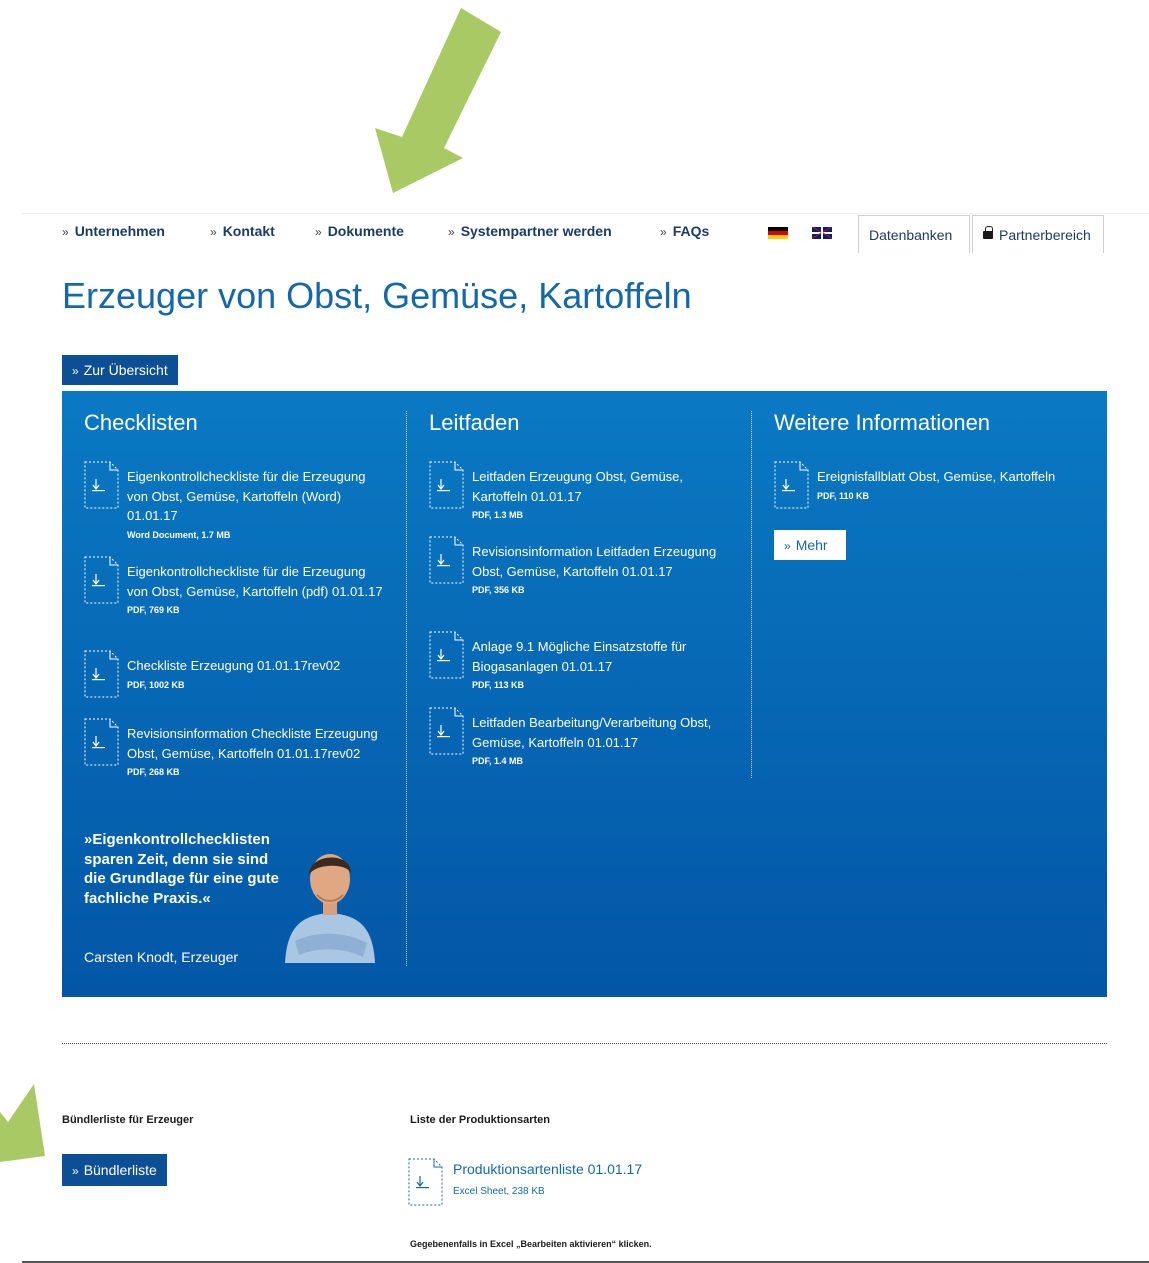  Describe the element at coordinates (128, 1120) in the screenshot. I see `bundler-section-title: Bündlerliste für Erzeuger` at that location.